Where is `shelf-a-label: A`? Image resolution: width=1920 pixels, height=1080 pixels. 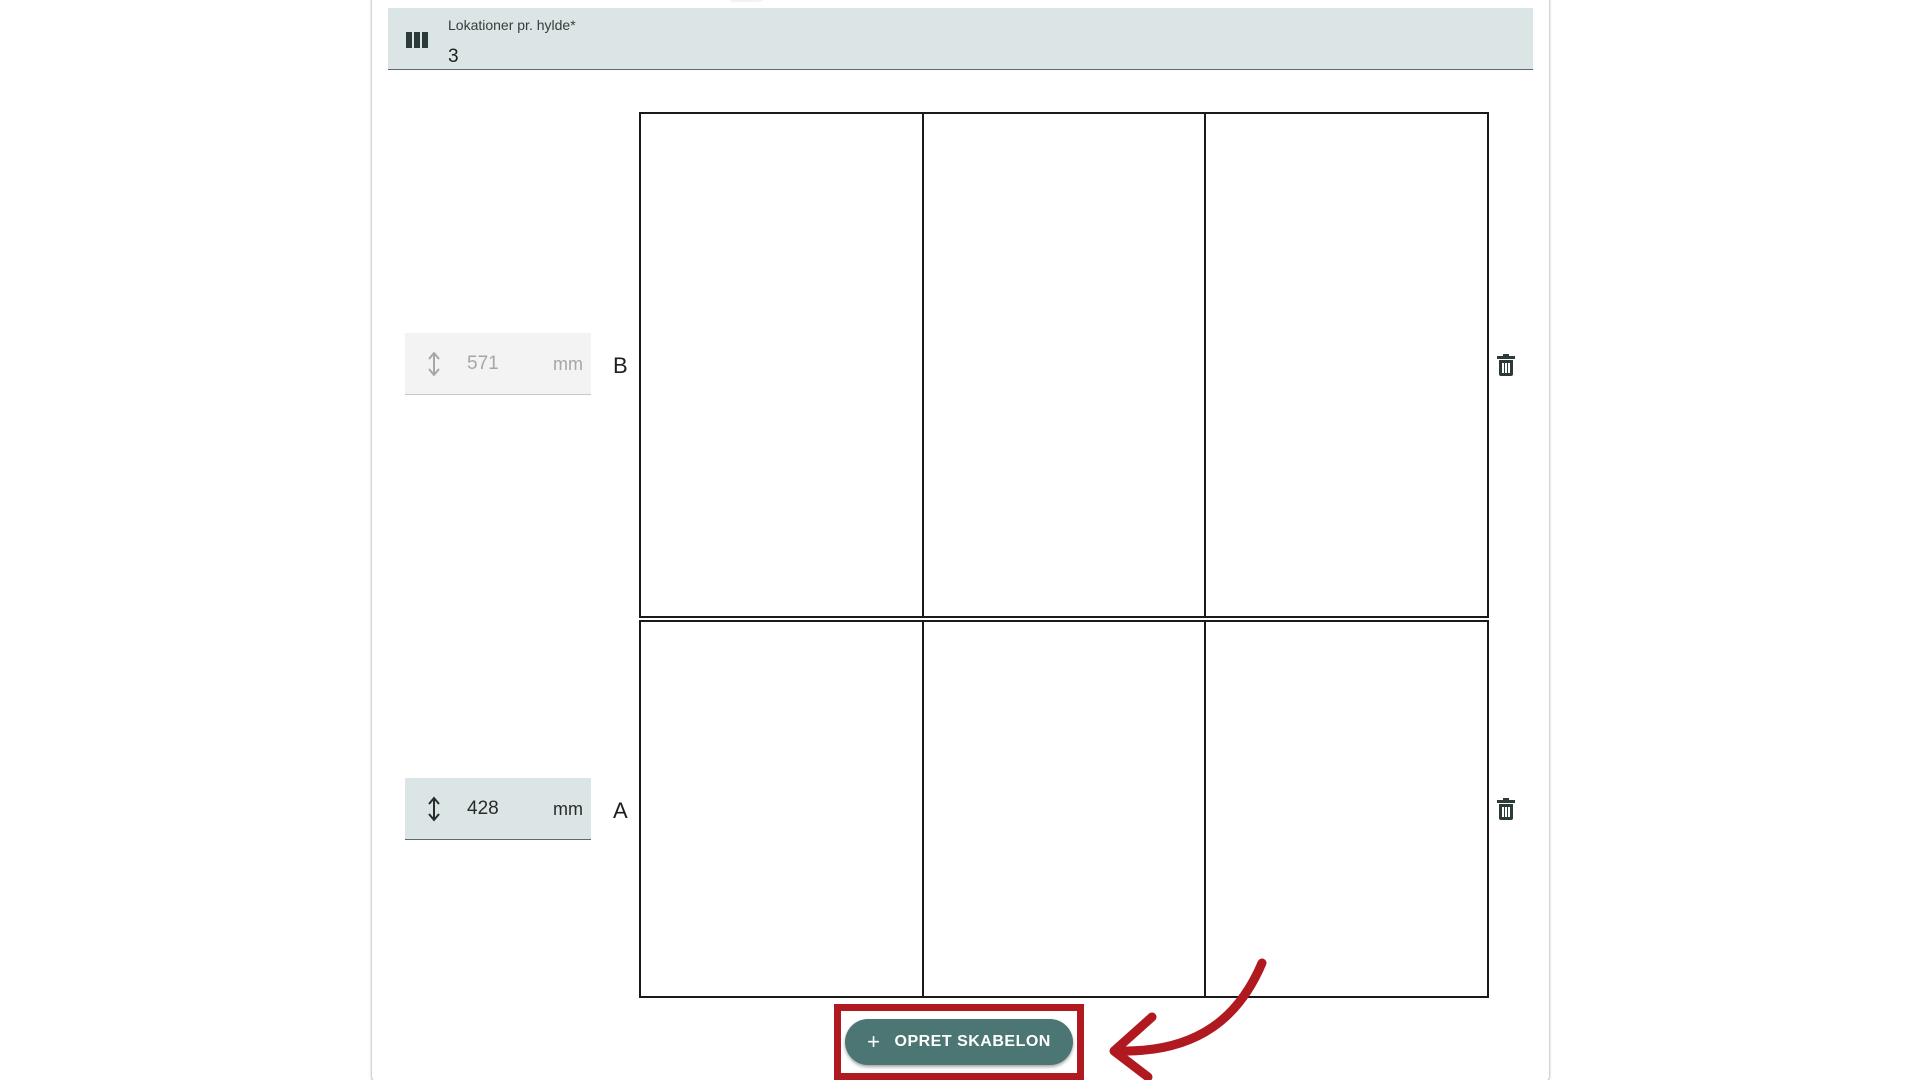
shelf-a-label: A is located at coordinates (620, 810).